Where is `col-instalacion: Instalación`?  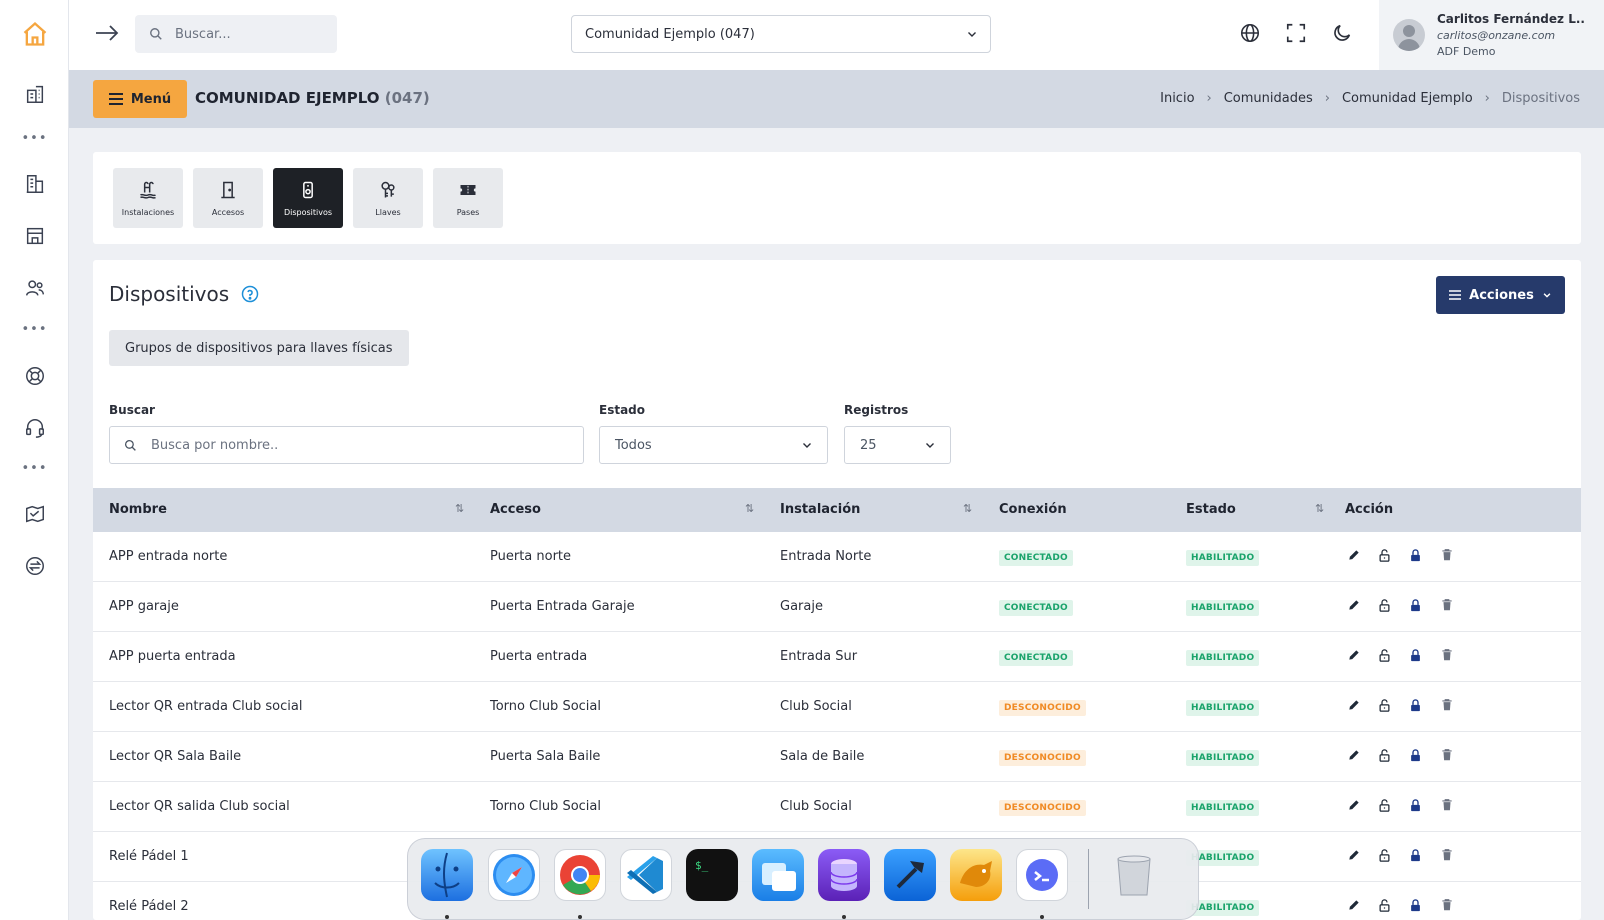 col-instalacion: Instalación is located at coordinates (820, 509).